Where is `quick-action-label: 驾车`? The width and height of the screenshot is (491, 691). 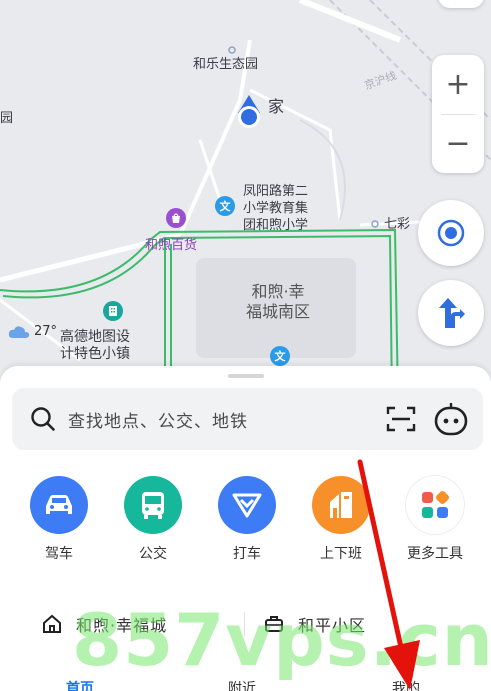
quick-action-label: 驾车 is located at coordinates (59, 554).